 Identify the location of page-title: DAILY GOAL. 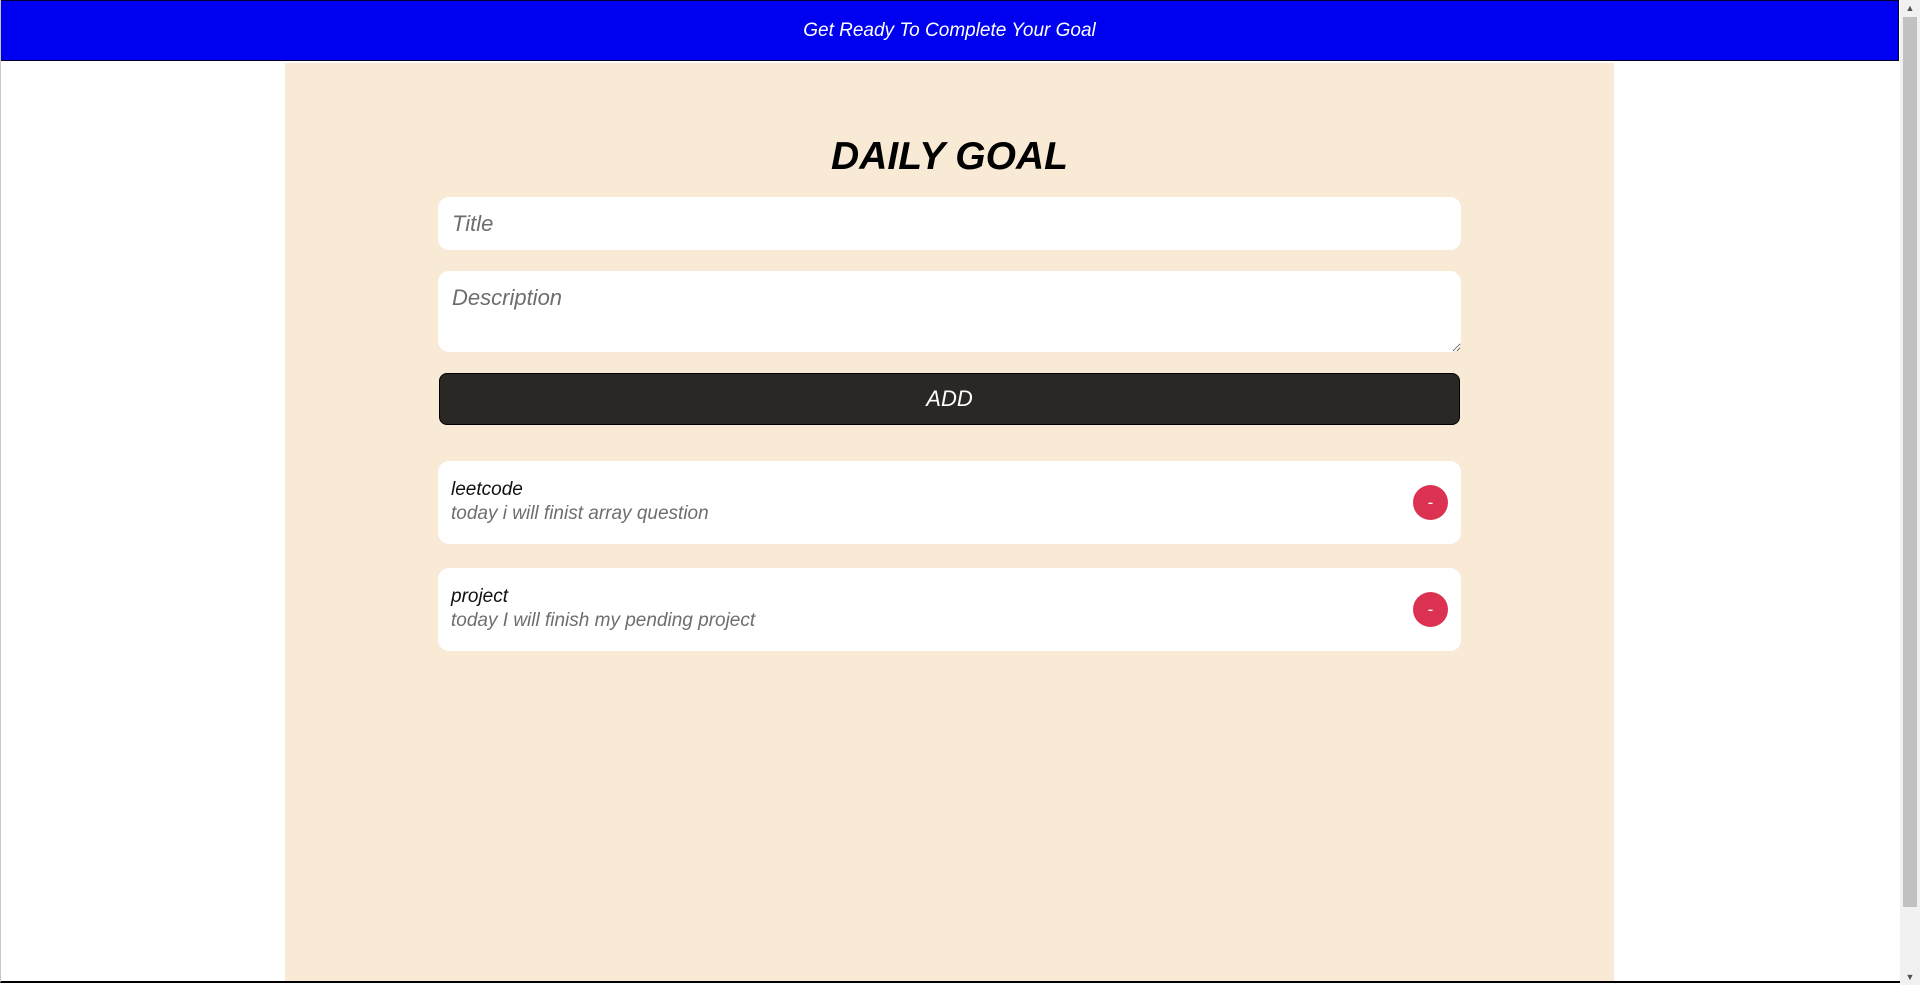
(949, 156).